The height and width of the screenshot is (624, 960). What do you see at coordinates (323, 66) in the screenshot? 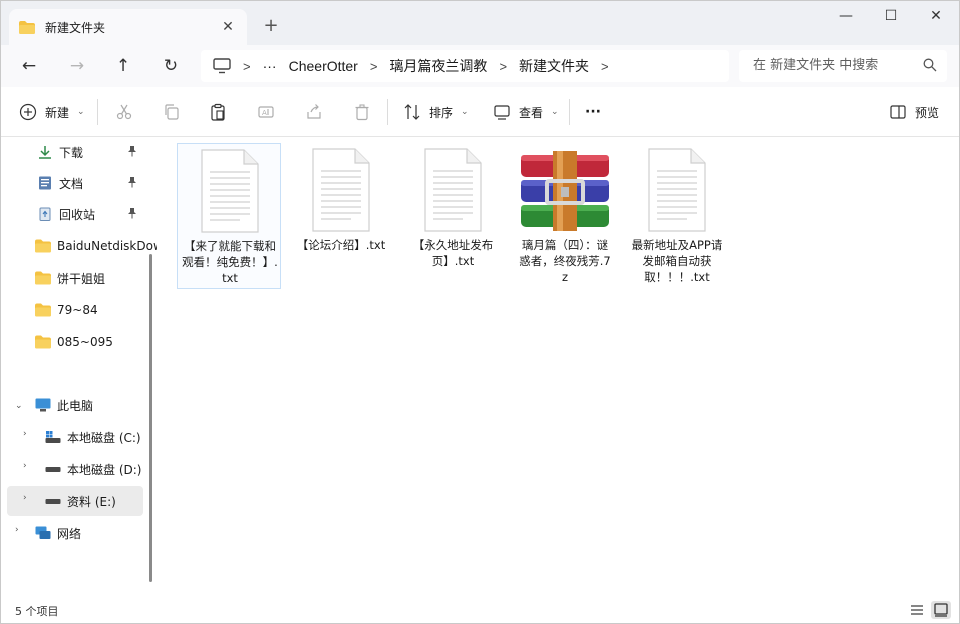
I see `breadcrumb-cheerotter: CheerOtter` at bounding box center [323, 66].